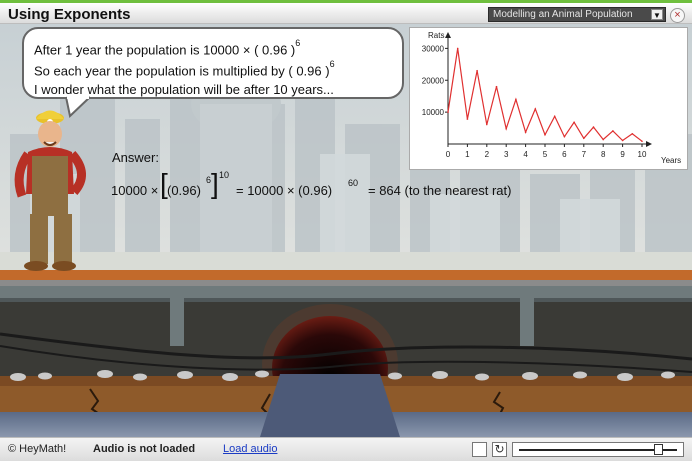 This screenshot has width=692, height=461. Describe the element at coordinates (135, 157) in the screenshot. I see `answer-label: Answer:` at that location.